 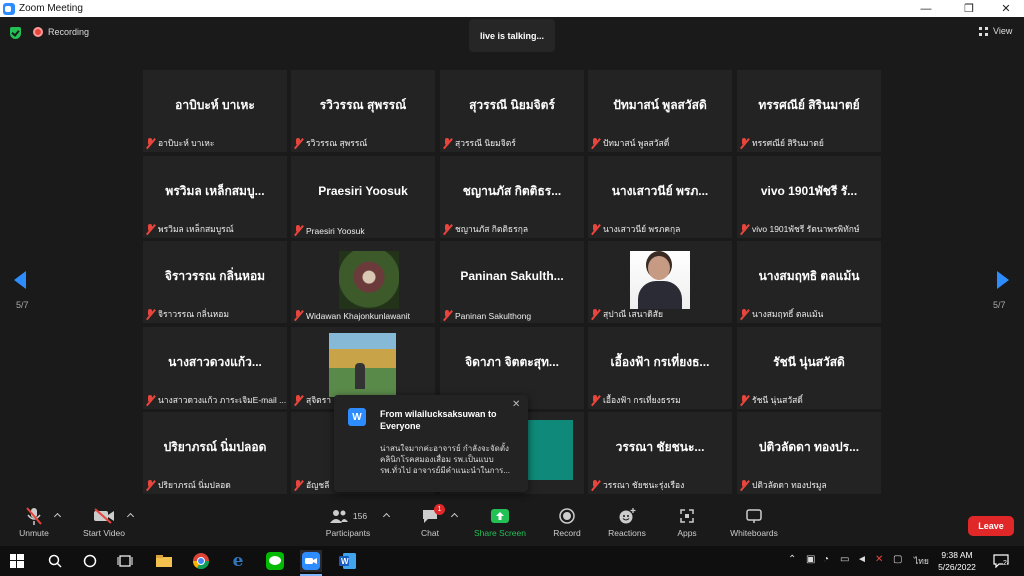 I want to click on participants-icon-group: 156, so click(x=348, y=516).